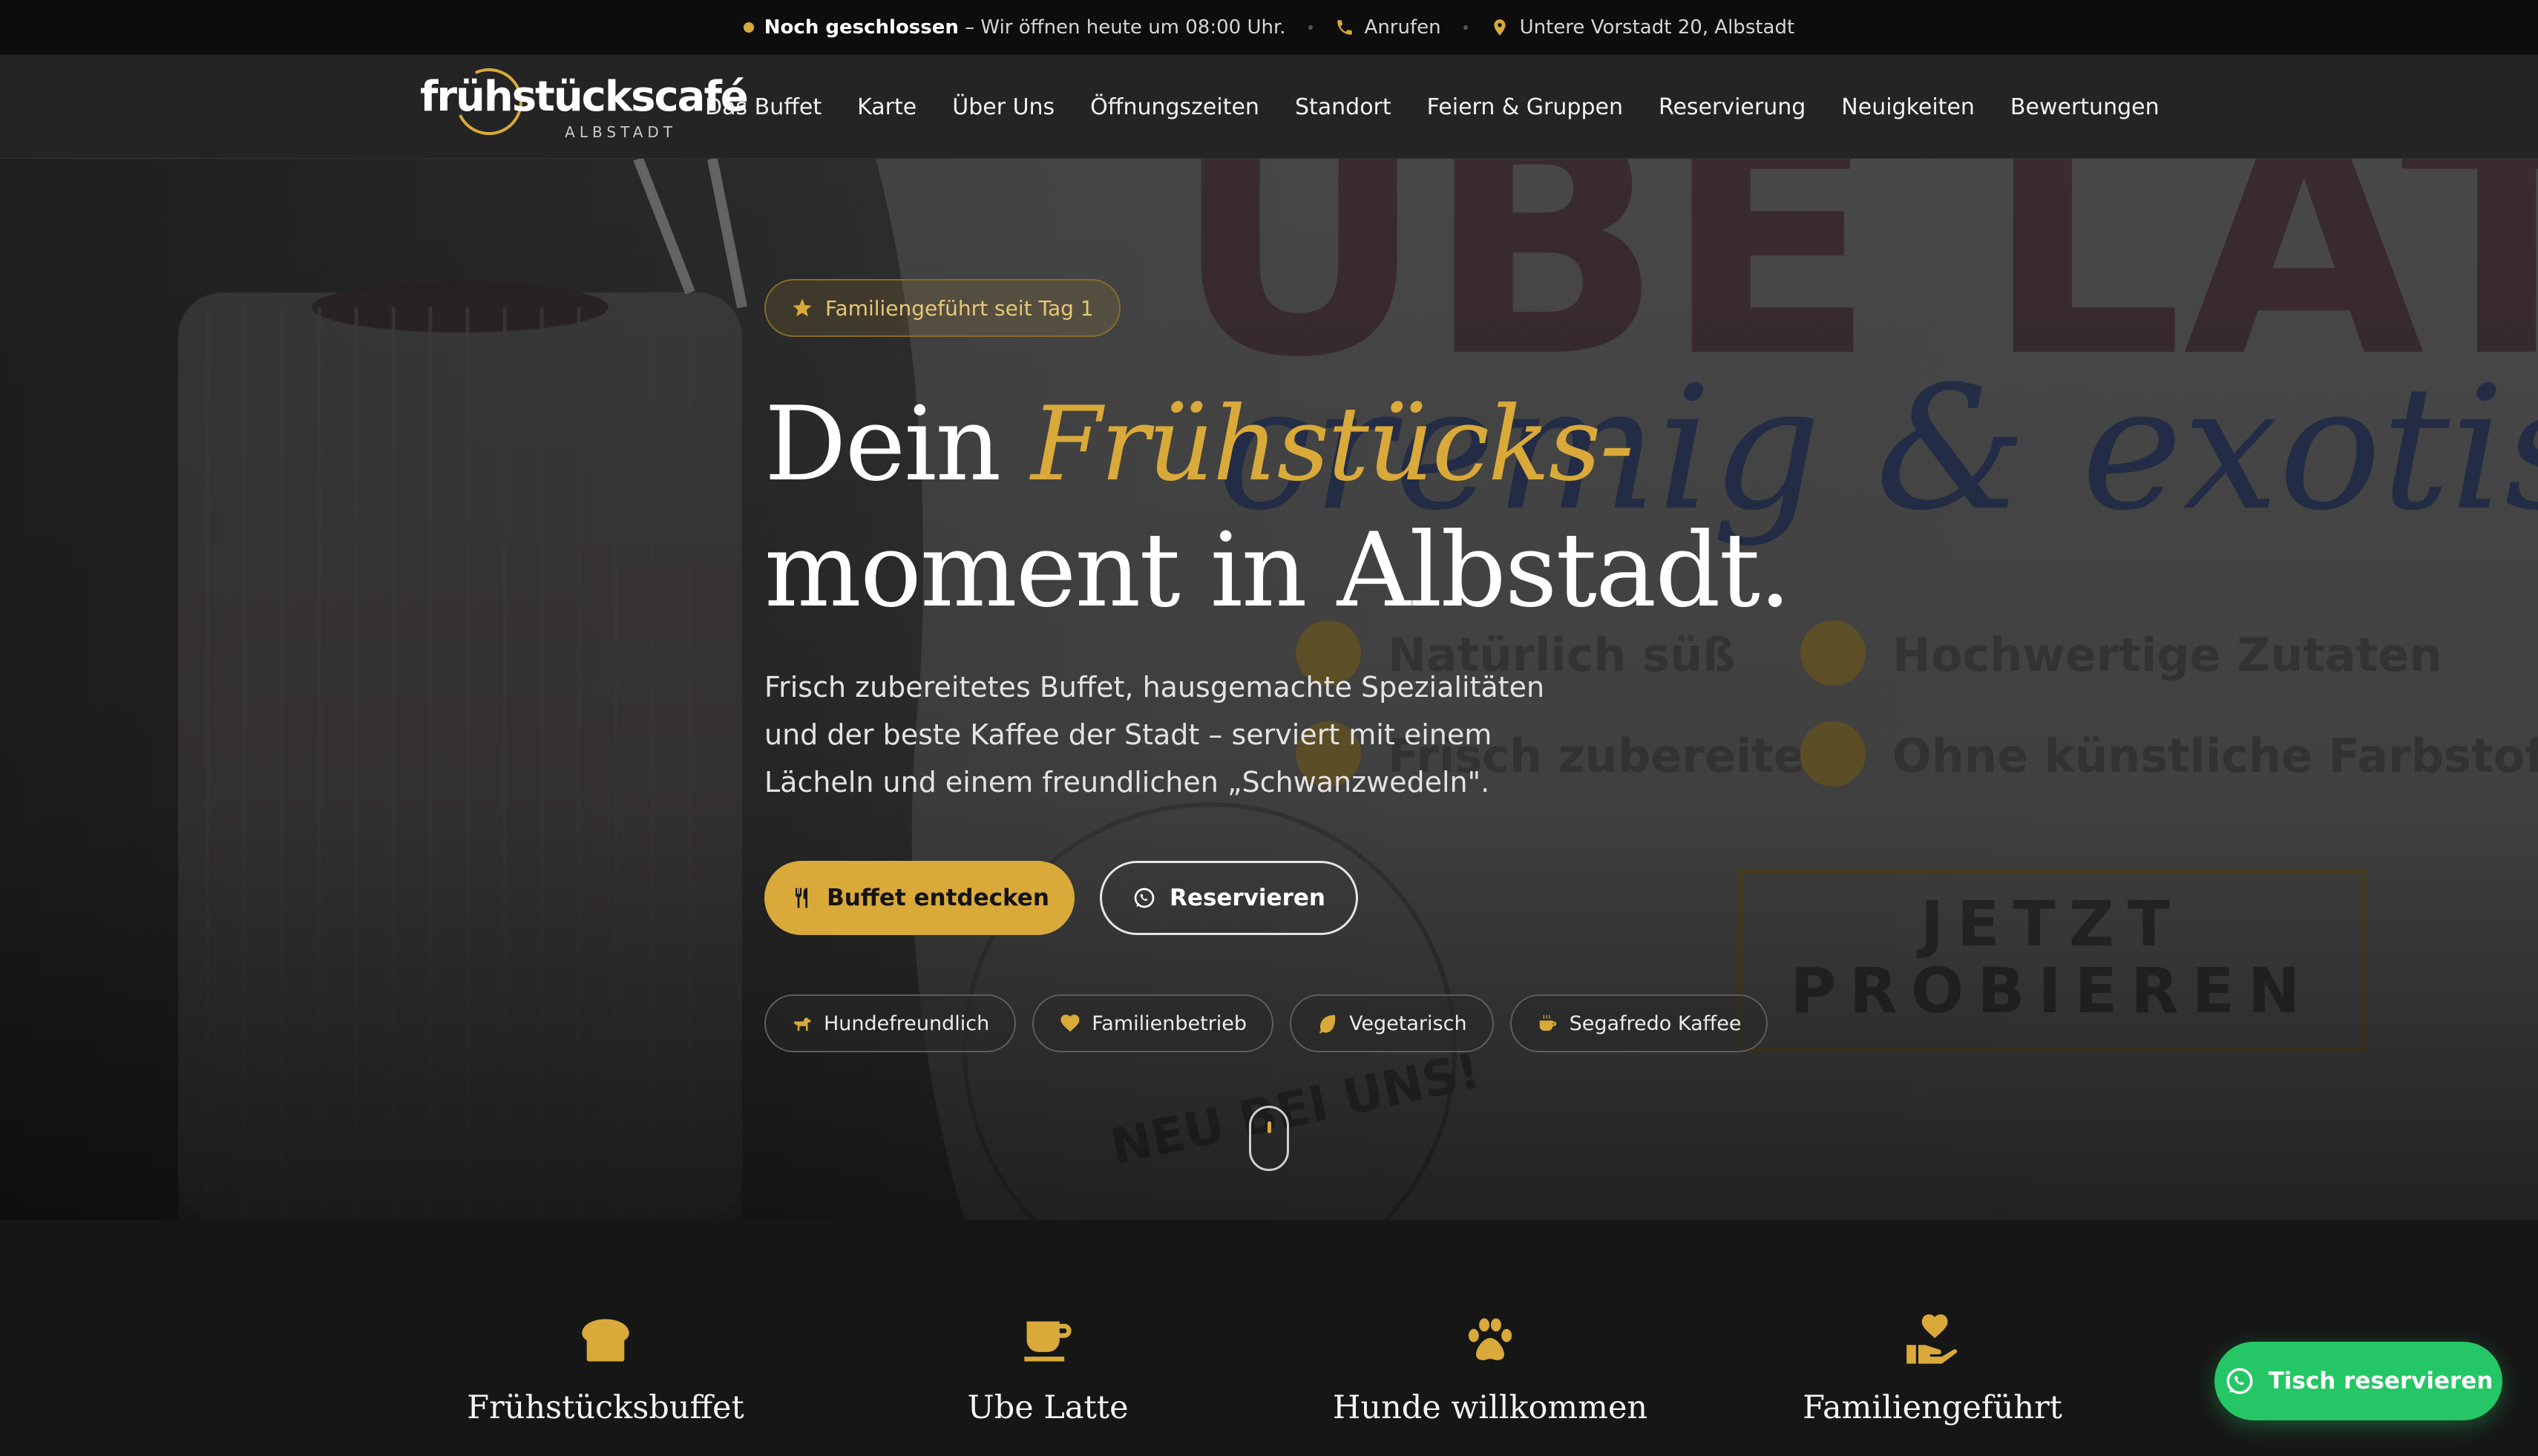 The width and height of the screenshot is (2538, 1456). What do you see at coordinates (584, 97) in the screenshot?
I see `logo-wordmark: frühstückscafé` at bounding box center [584, 97].